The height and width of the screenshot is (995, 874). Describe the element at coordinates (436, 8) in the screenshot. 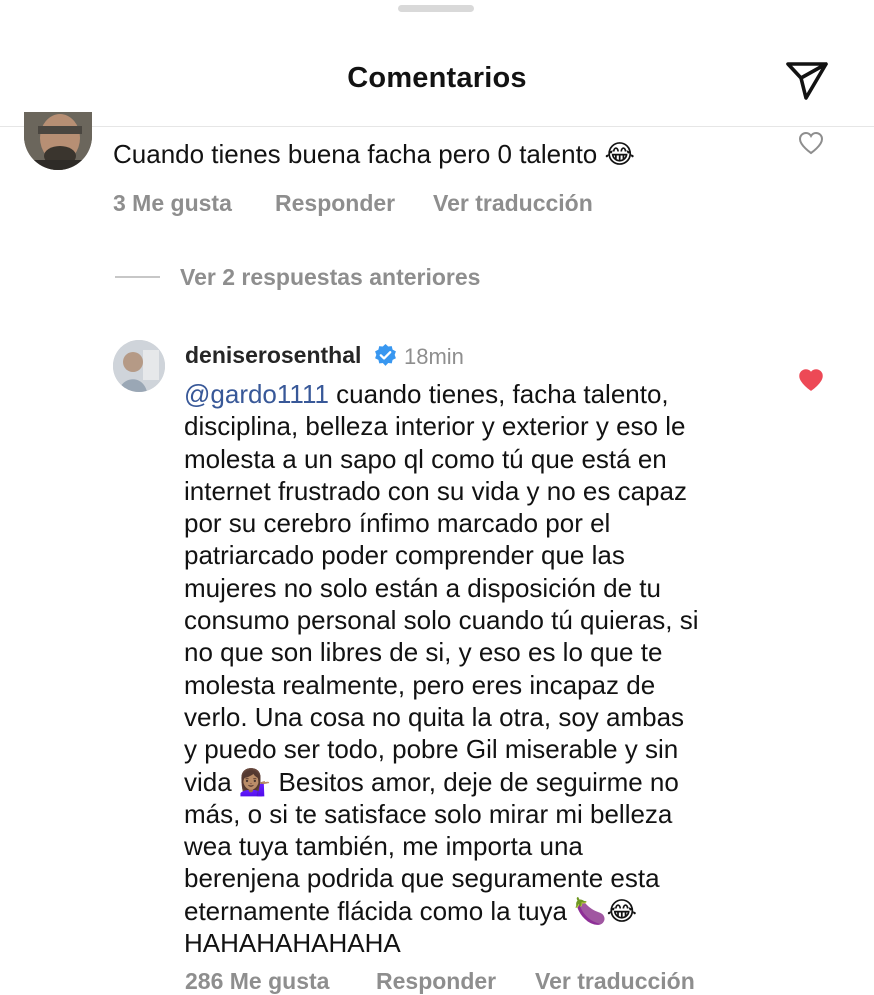

I see `drag-handle` at that location.